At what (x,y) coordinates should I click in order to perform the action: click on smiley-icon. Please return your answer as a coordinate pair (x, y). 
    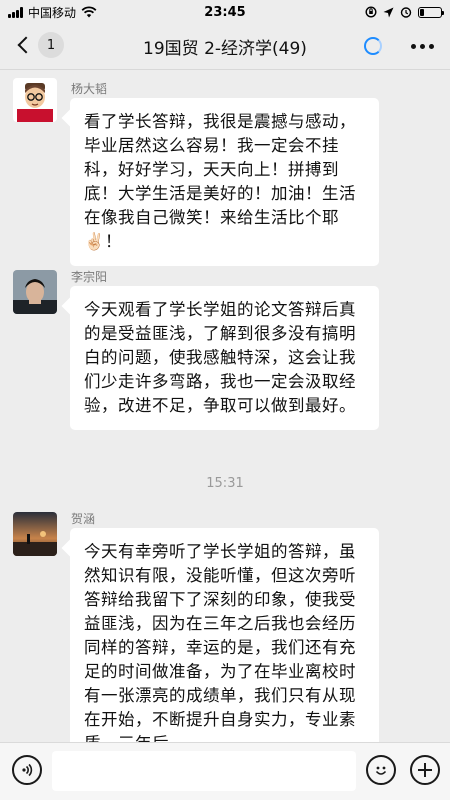
    Looking at the image, I should click on (381, 770).